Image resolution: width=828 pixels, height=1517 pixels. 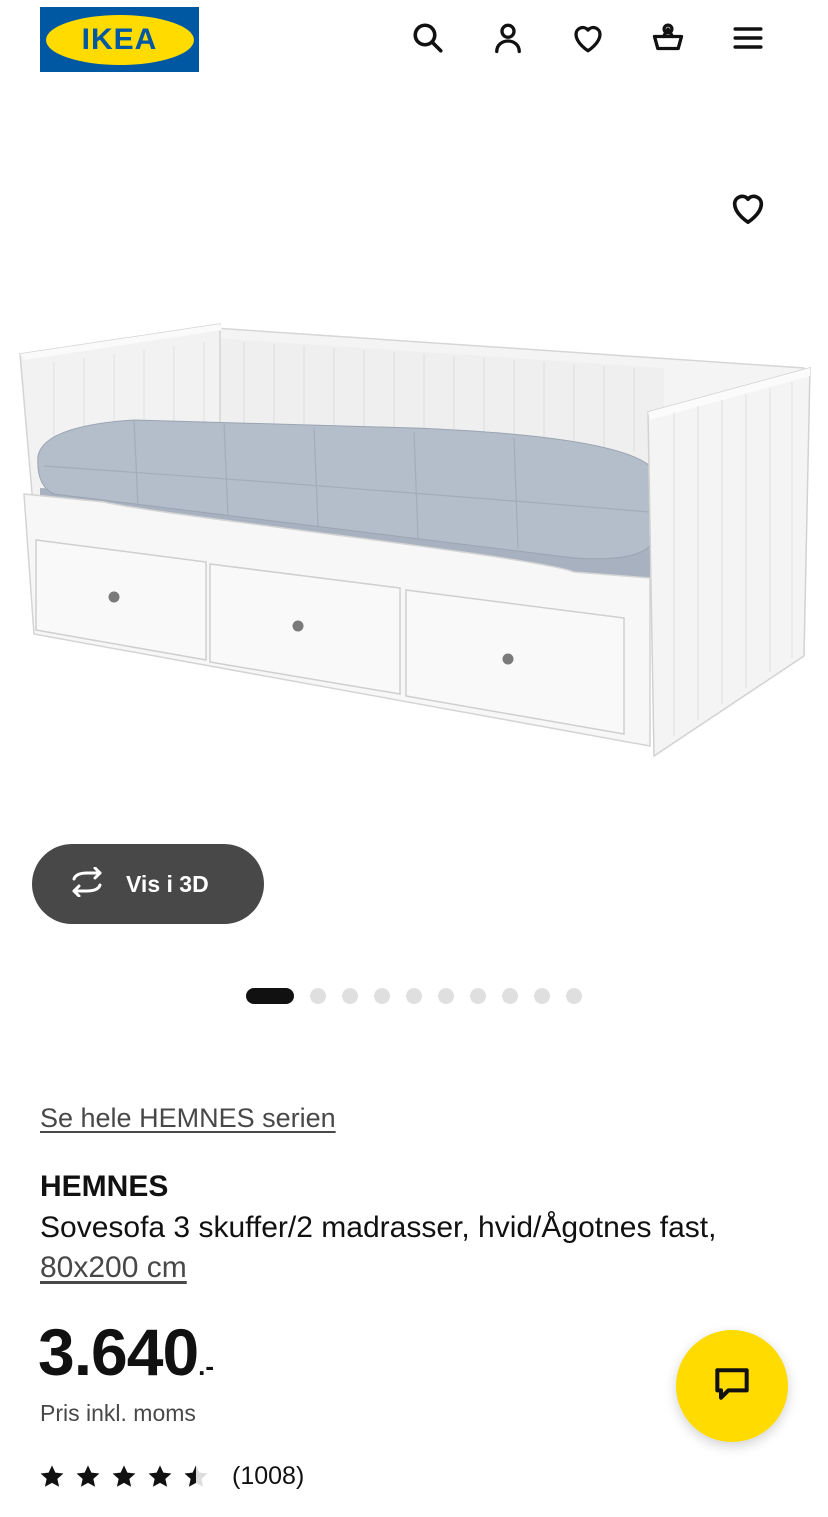 I want to click on carousel-dot-active, so click(x=270, y=995).